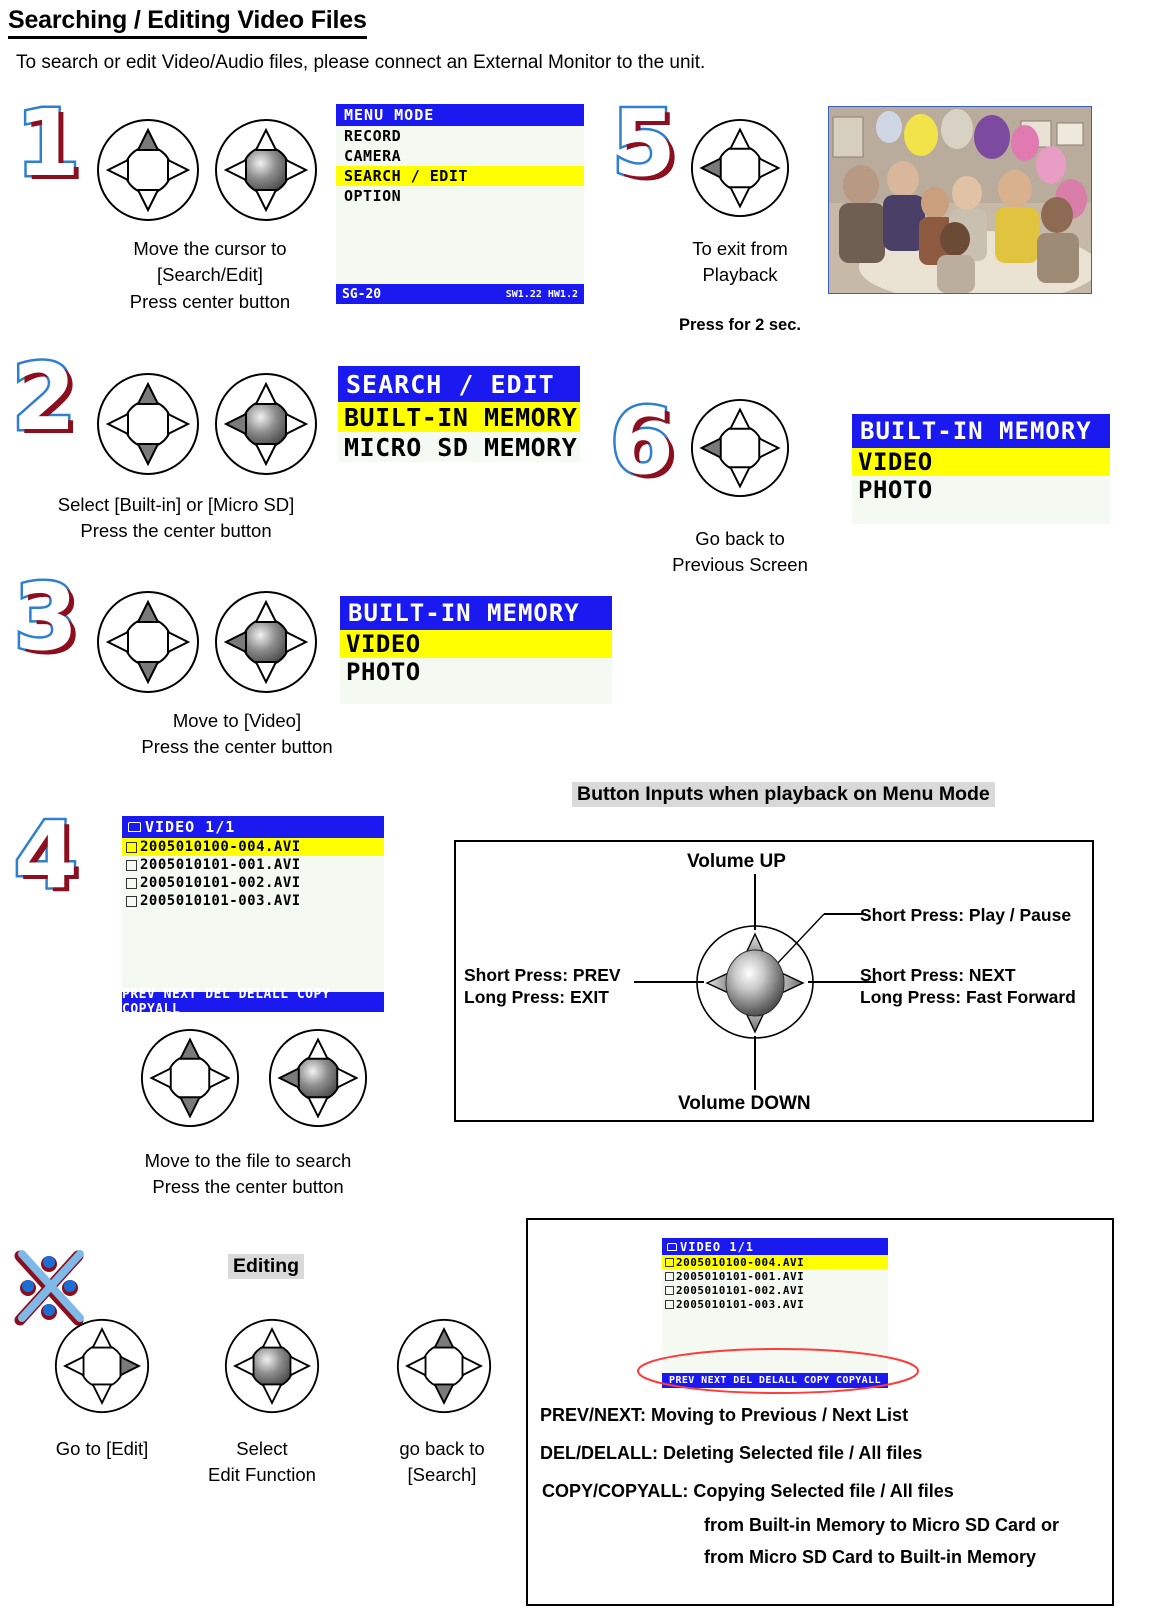  What do you see at coordinates (362, 294) in the screenshot?
I see `lcd-model: SG-20` at bounding box center [362, 294].